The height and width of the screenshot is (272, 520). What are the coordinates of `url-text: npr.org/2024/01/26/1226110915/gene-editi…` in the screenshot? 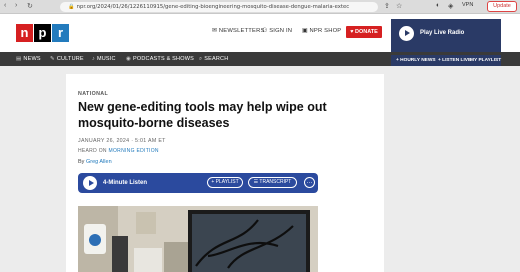 It's located at (213, 7).